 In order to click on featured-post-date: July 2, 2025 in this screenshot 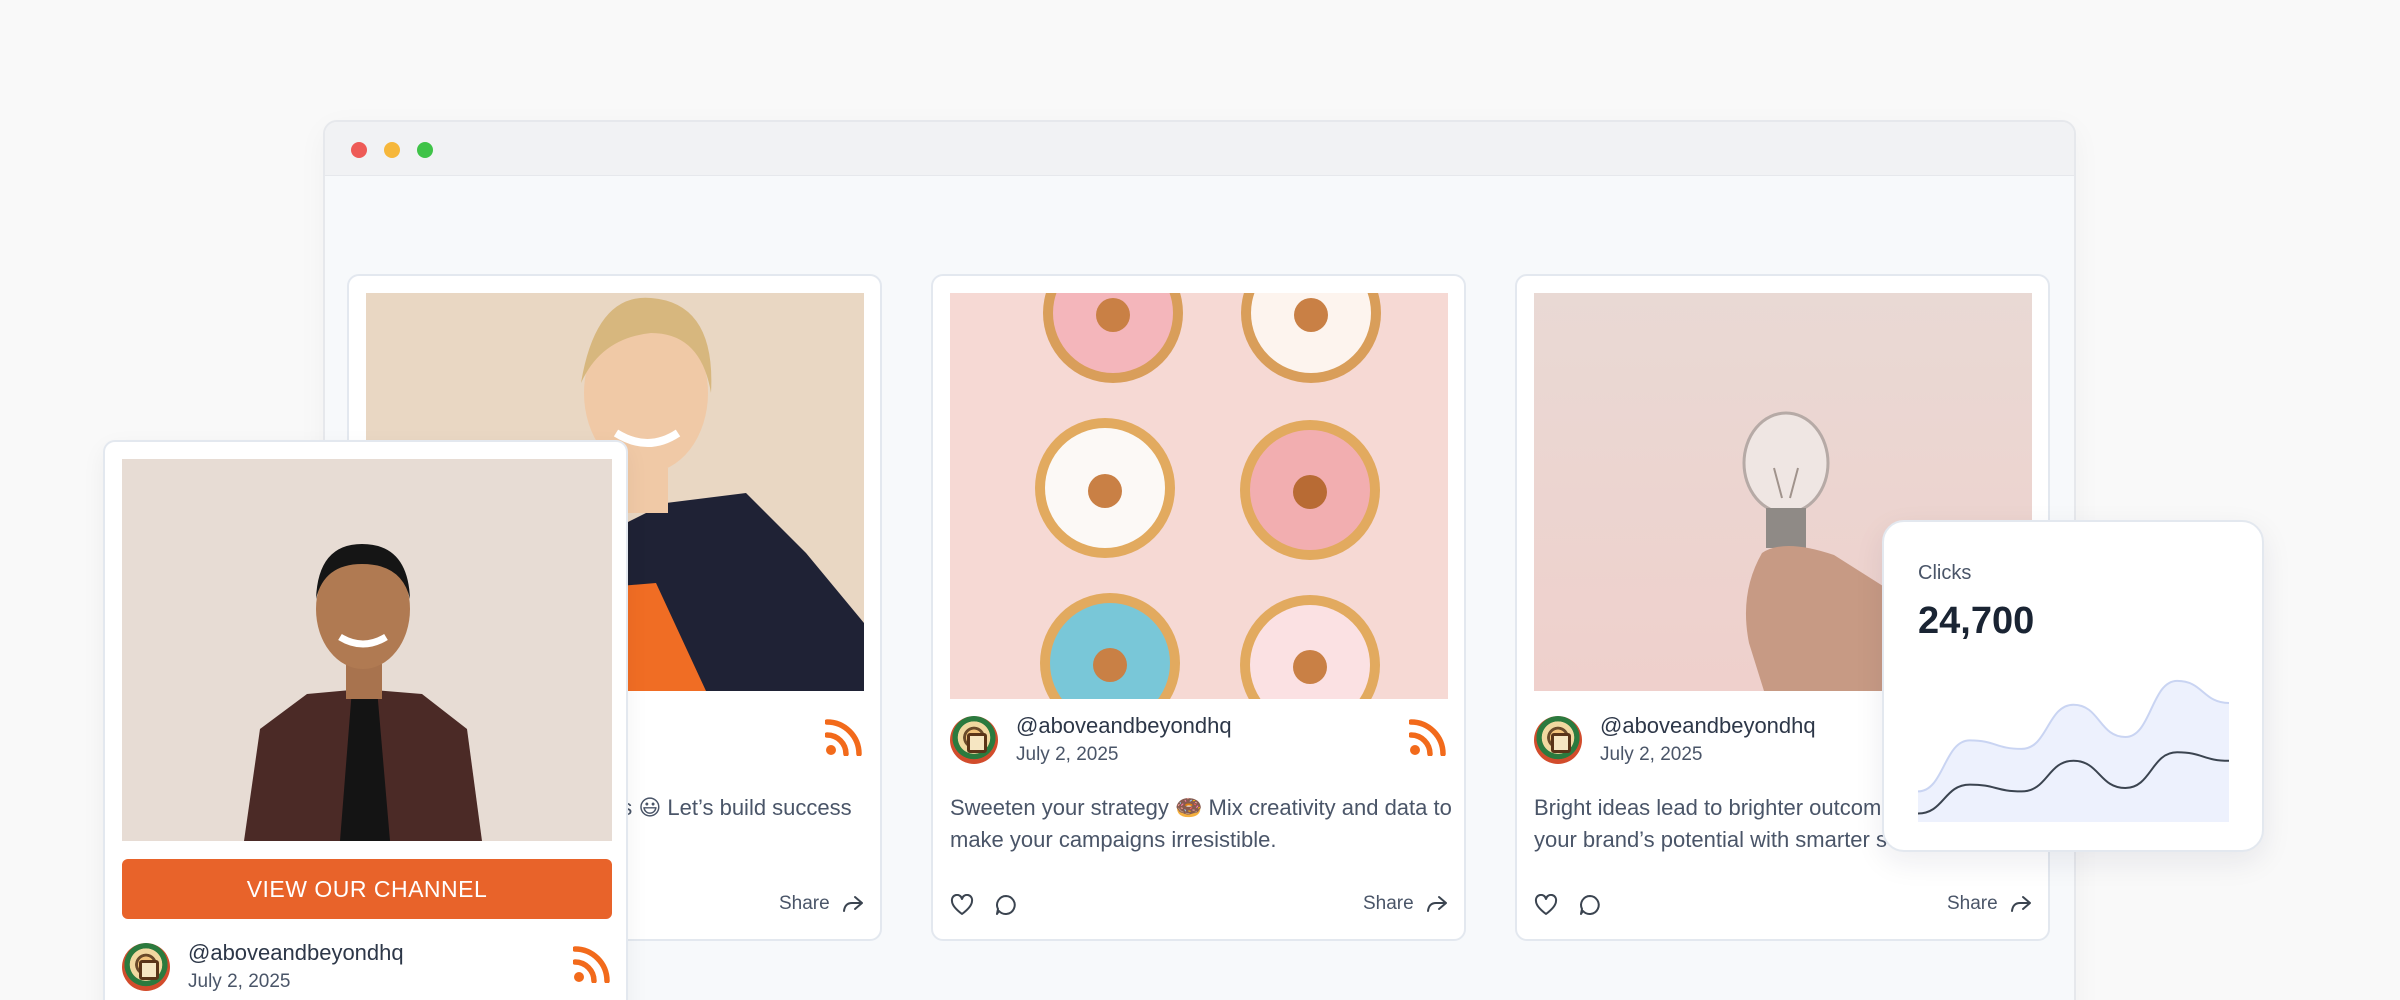, I will do `click(239, 981)`.